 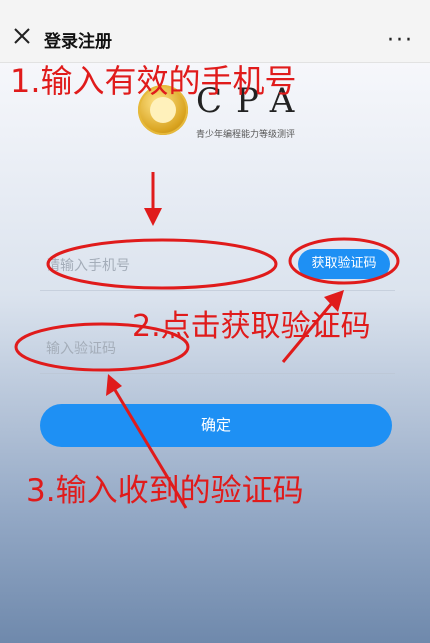 What do you see at coordinates (344, 264) in the screenshot?
I see `get-code-button: 获取验证码` at bounding box center [344, 264].